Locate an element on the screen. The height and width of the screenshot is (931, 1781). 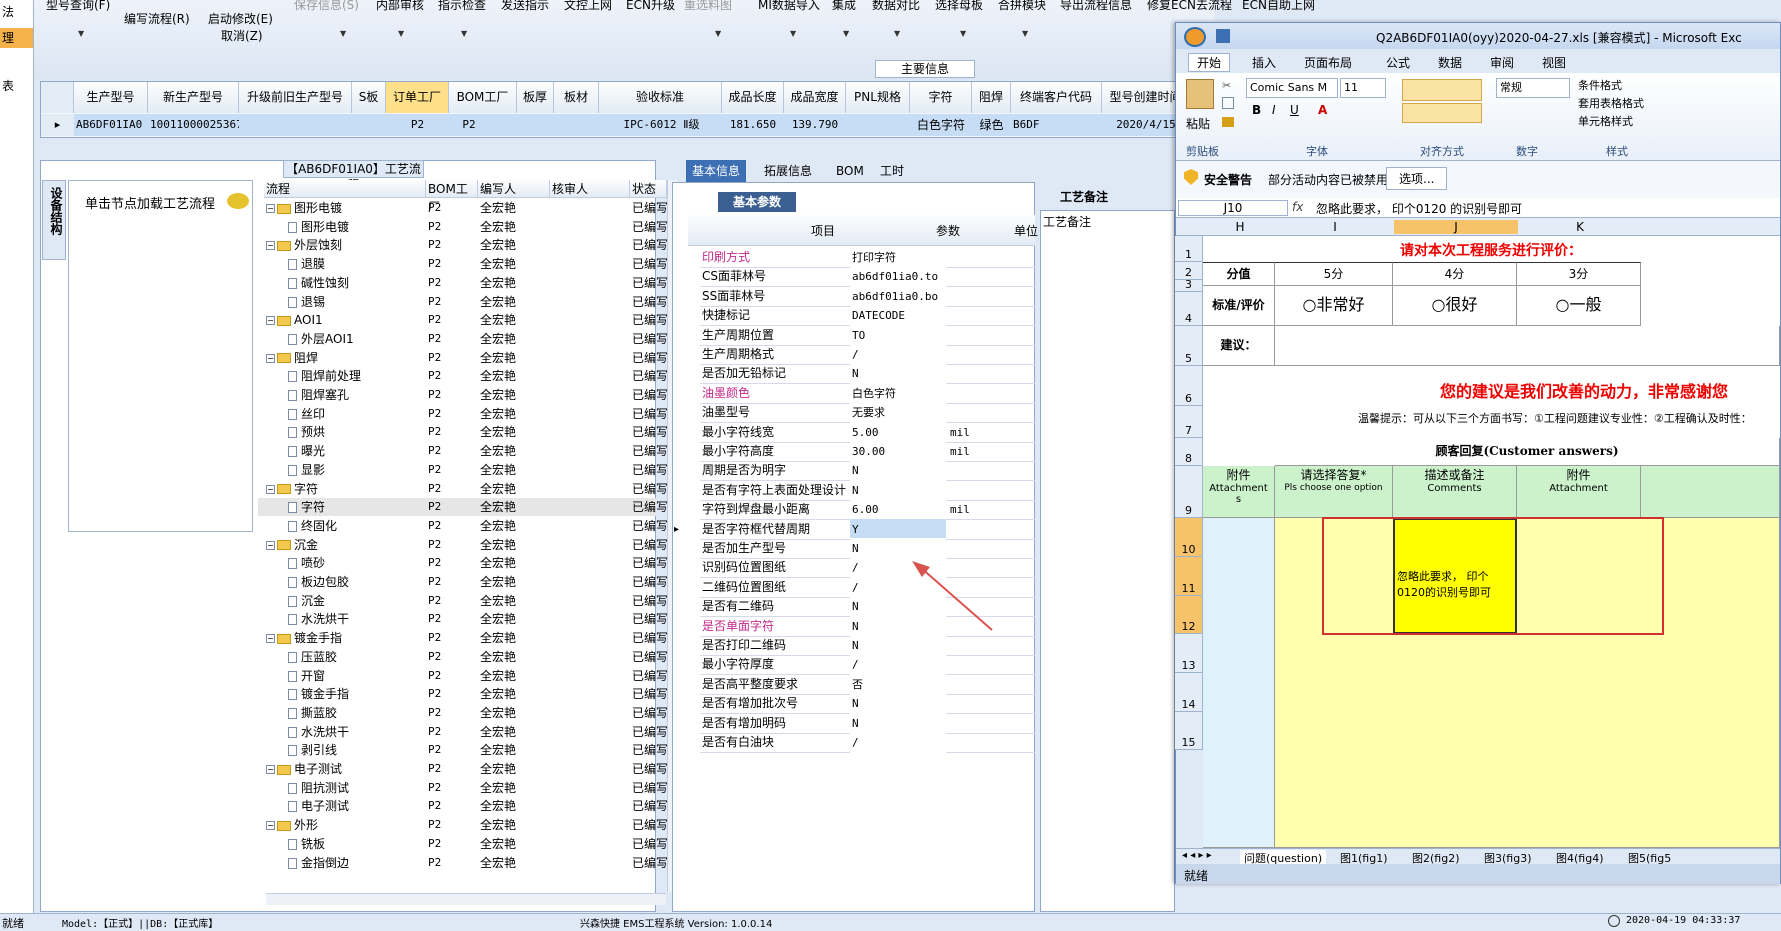
desc-header: 描述或备注 Comments is located at coordinates (1455, 492).